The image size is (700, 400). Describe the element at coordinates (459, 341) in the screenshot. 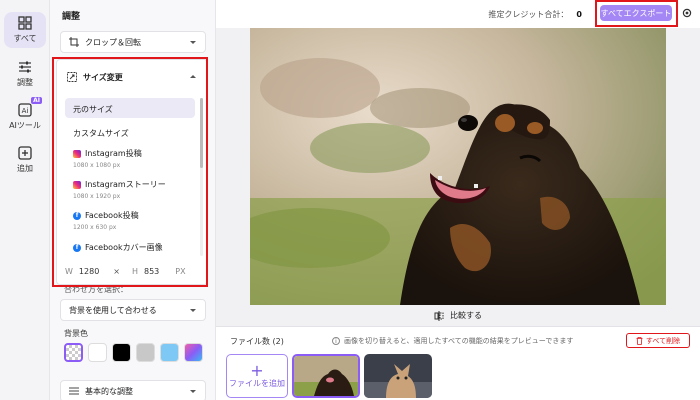

I see `preview-hint-text: 画像を切り替えると、適用したすべての機能の結果をプレビューできます` at that location.